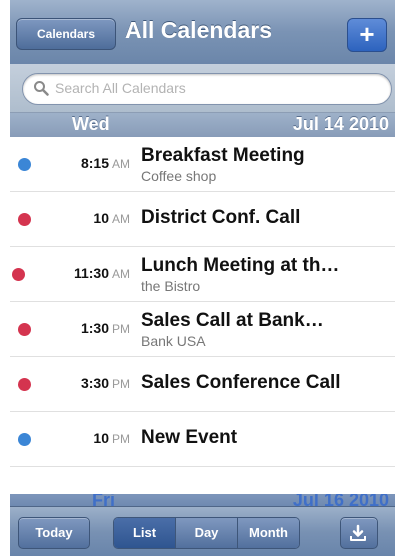  I want to click on event-time-value: 3:30, so click(94, 383).